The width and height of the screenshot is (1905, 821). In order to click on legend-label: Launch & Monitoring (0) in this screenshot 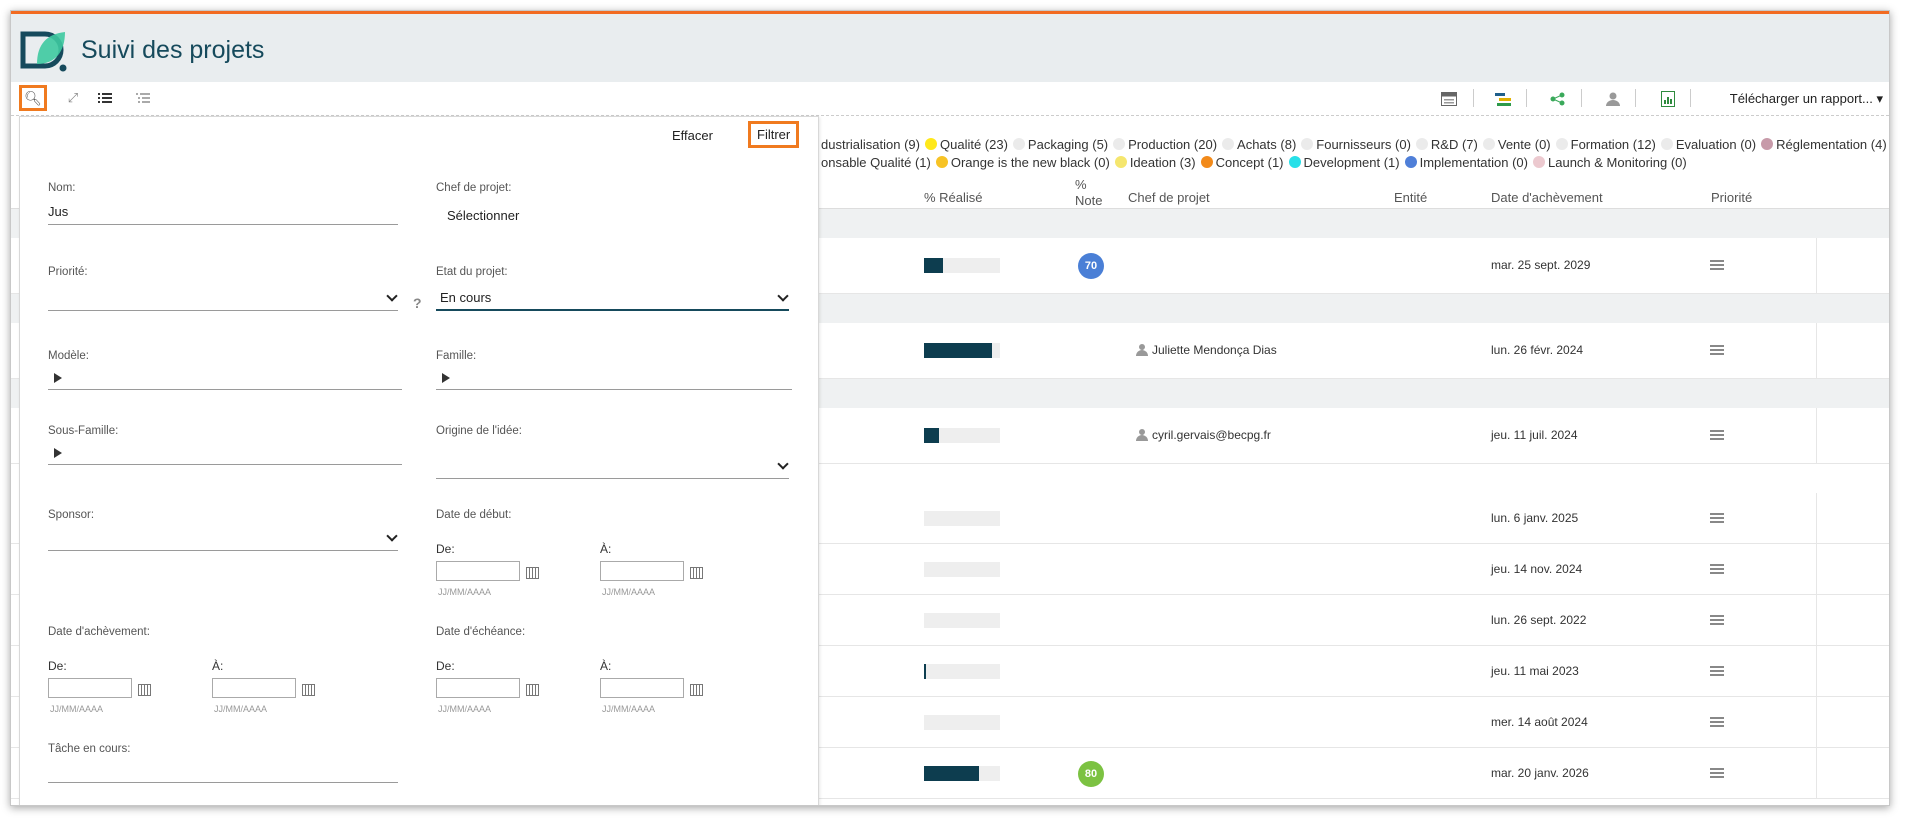, I will do `click(1617, 162)`.